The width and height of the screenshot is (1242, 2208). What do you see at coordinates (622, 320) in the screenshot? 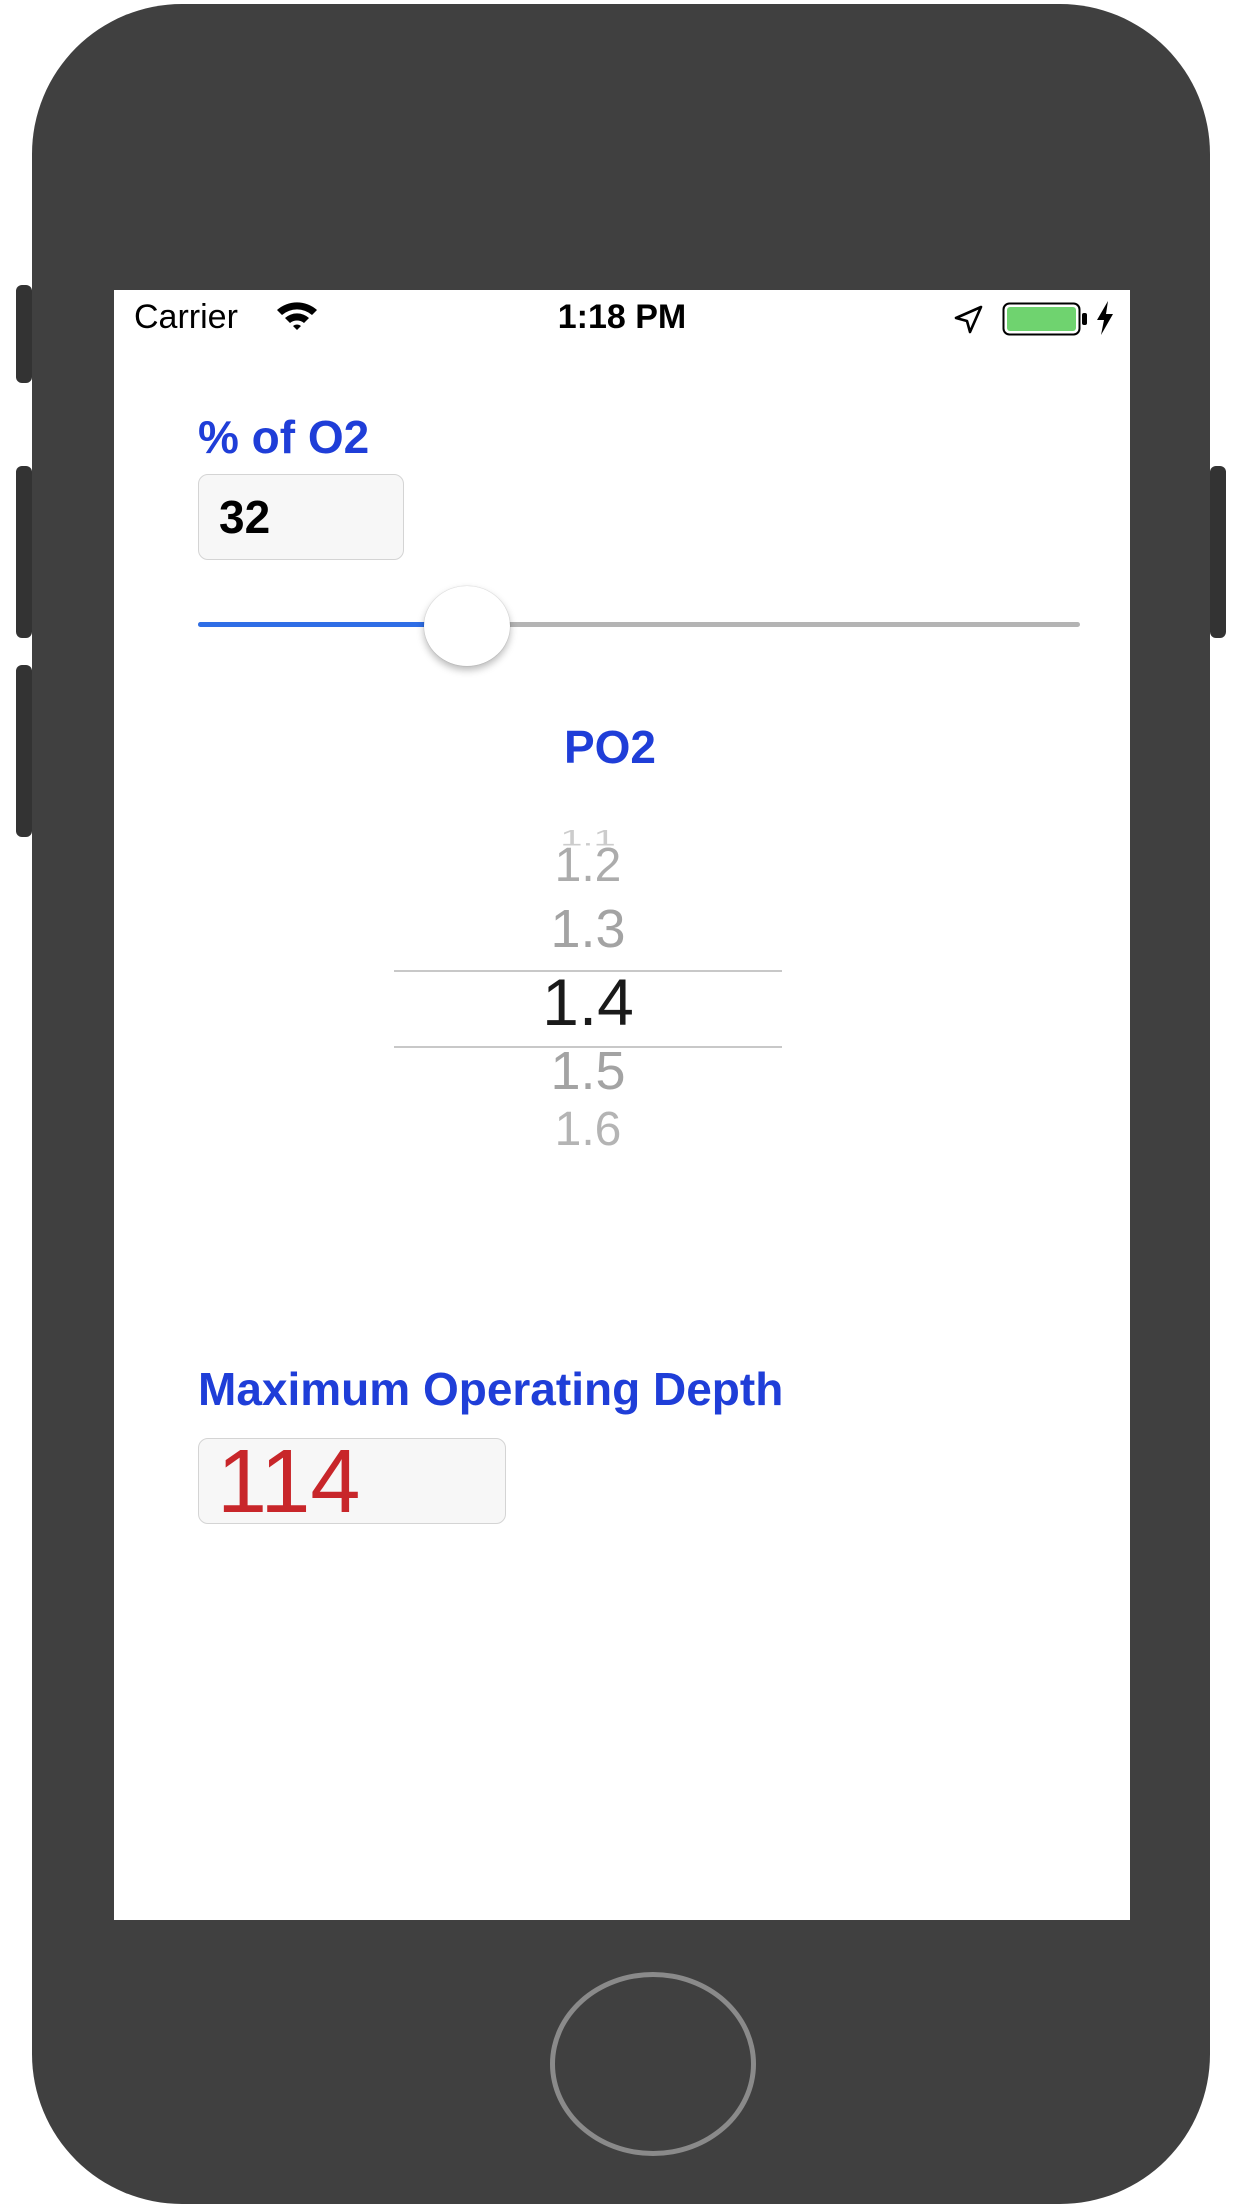
I see `status-bar: Carrier 1:18 PM` at bounding box center [622, 320].